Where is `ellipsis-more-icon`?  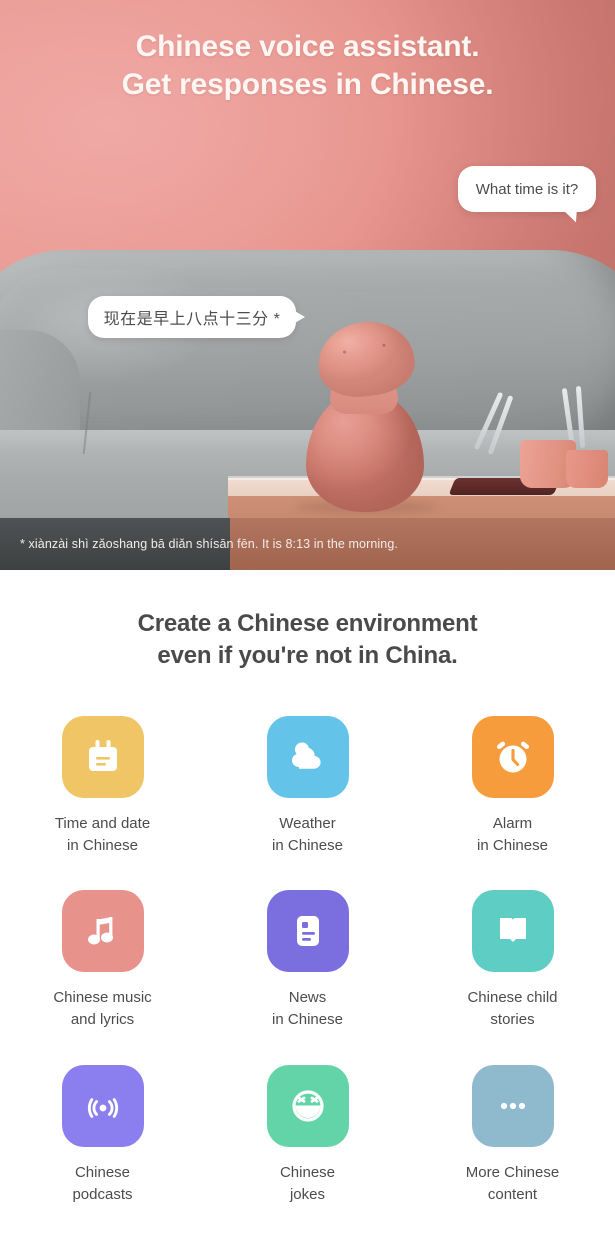
ellipsis-more-icon is located at coordinates (512, 1105).